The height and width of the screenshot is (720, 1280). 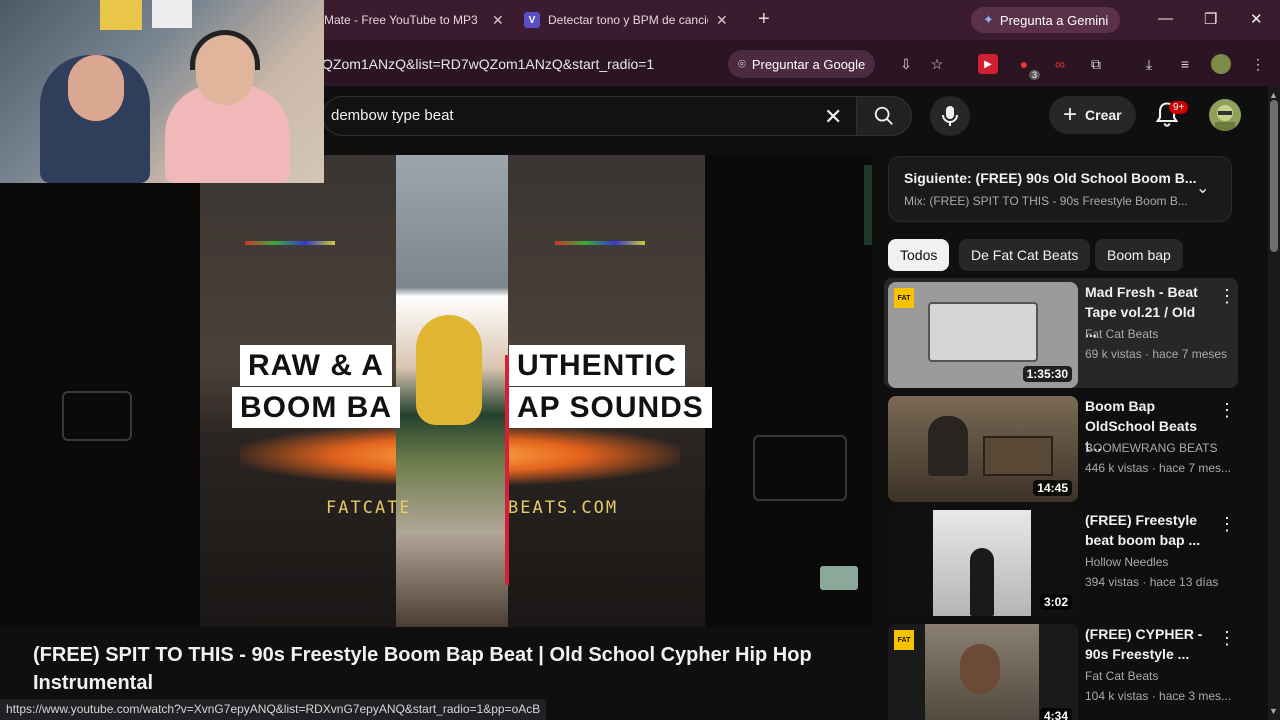 What do you see at coordinates (1179, 107) in the screenshot?
I see `notification-count-badge: 9+` at bounding box center [1179, 107].